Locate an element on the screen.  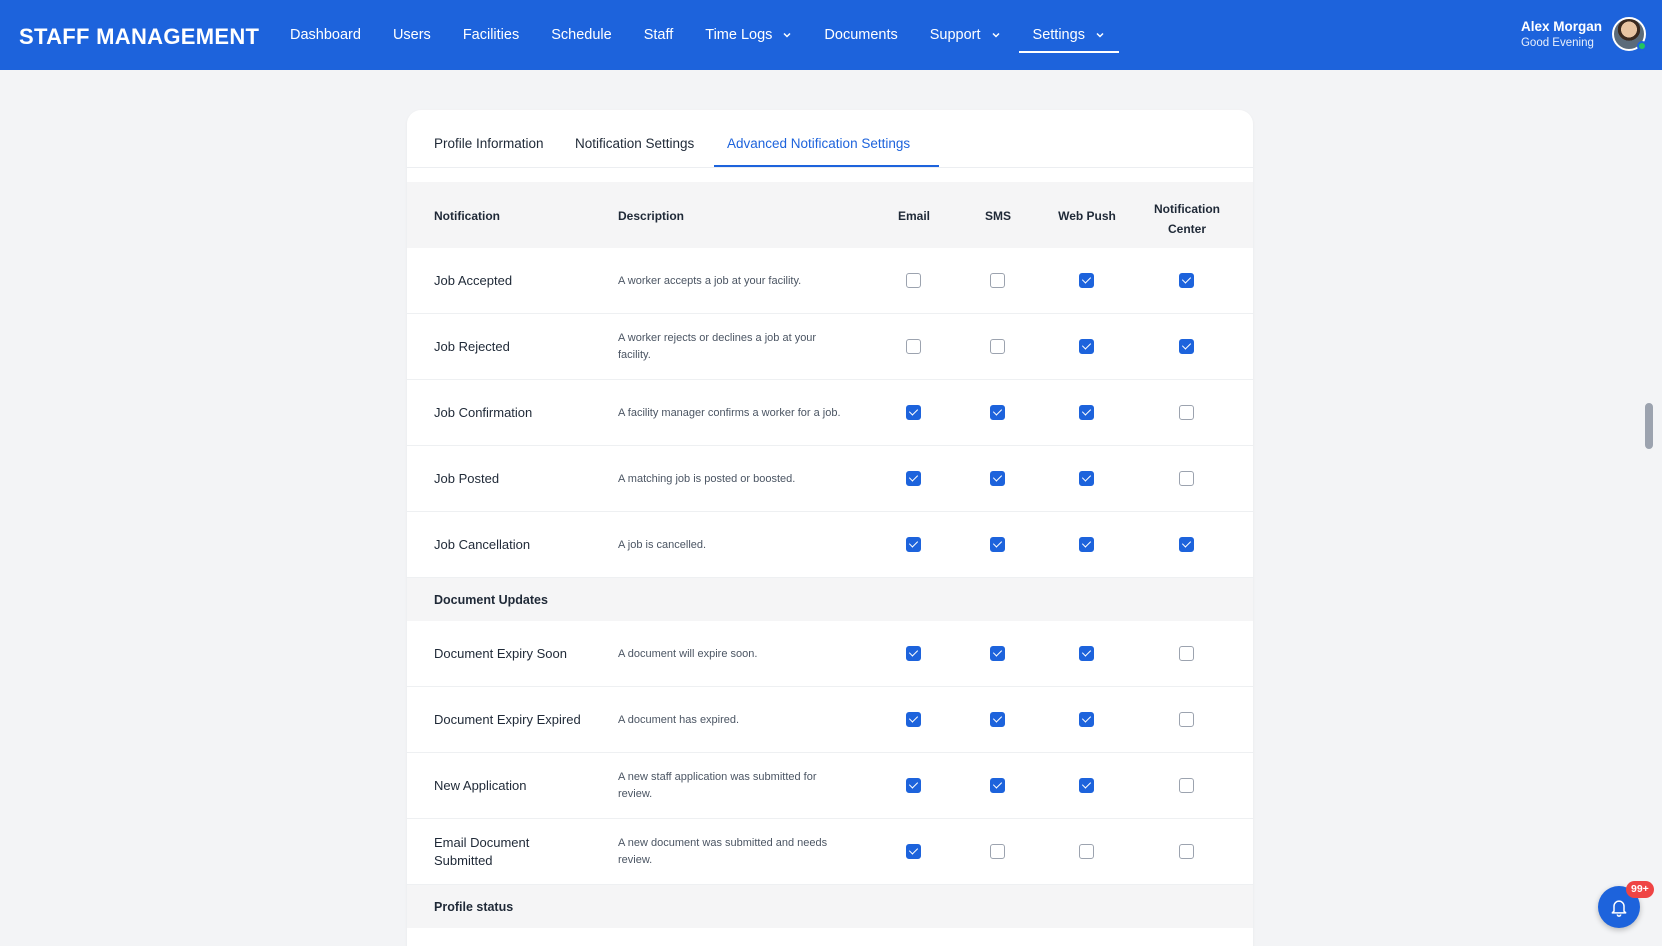
notification-description: A job is cancelled. is located at coordinates (662, 544).